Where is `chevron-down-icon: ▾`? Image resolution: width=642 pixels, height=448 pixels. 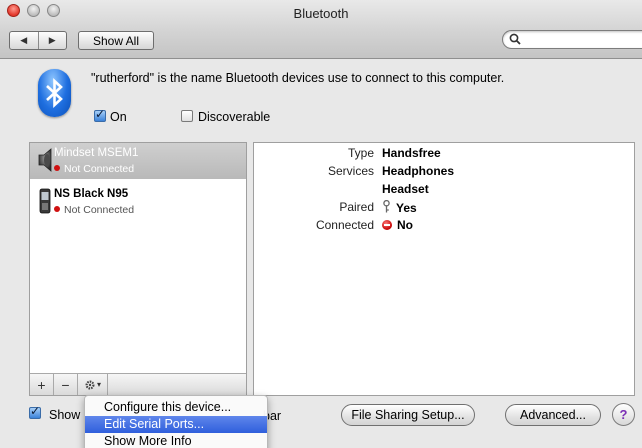 chevron-down-icon: ▾ is located at coordinates (98, 384).